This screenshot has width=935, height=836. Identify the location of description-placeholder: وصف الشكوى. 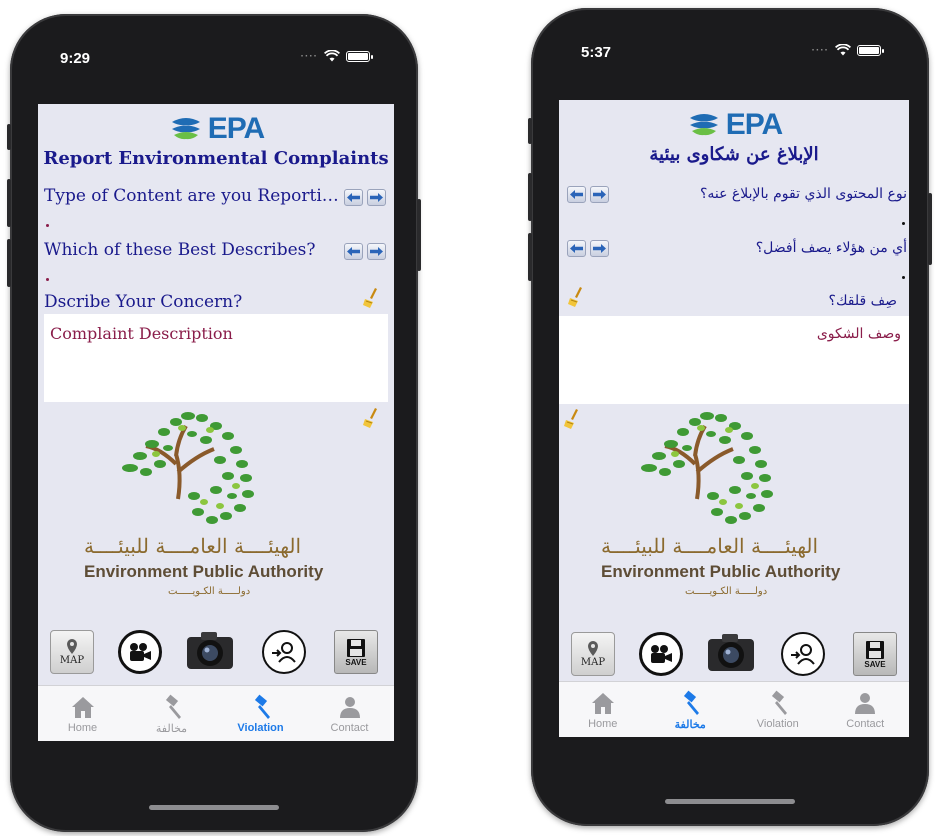
(858, 334).